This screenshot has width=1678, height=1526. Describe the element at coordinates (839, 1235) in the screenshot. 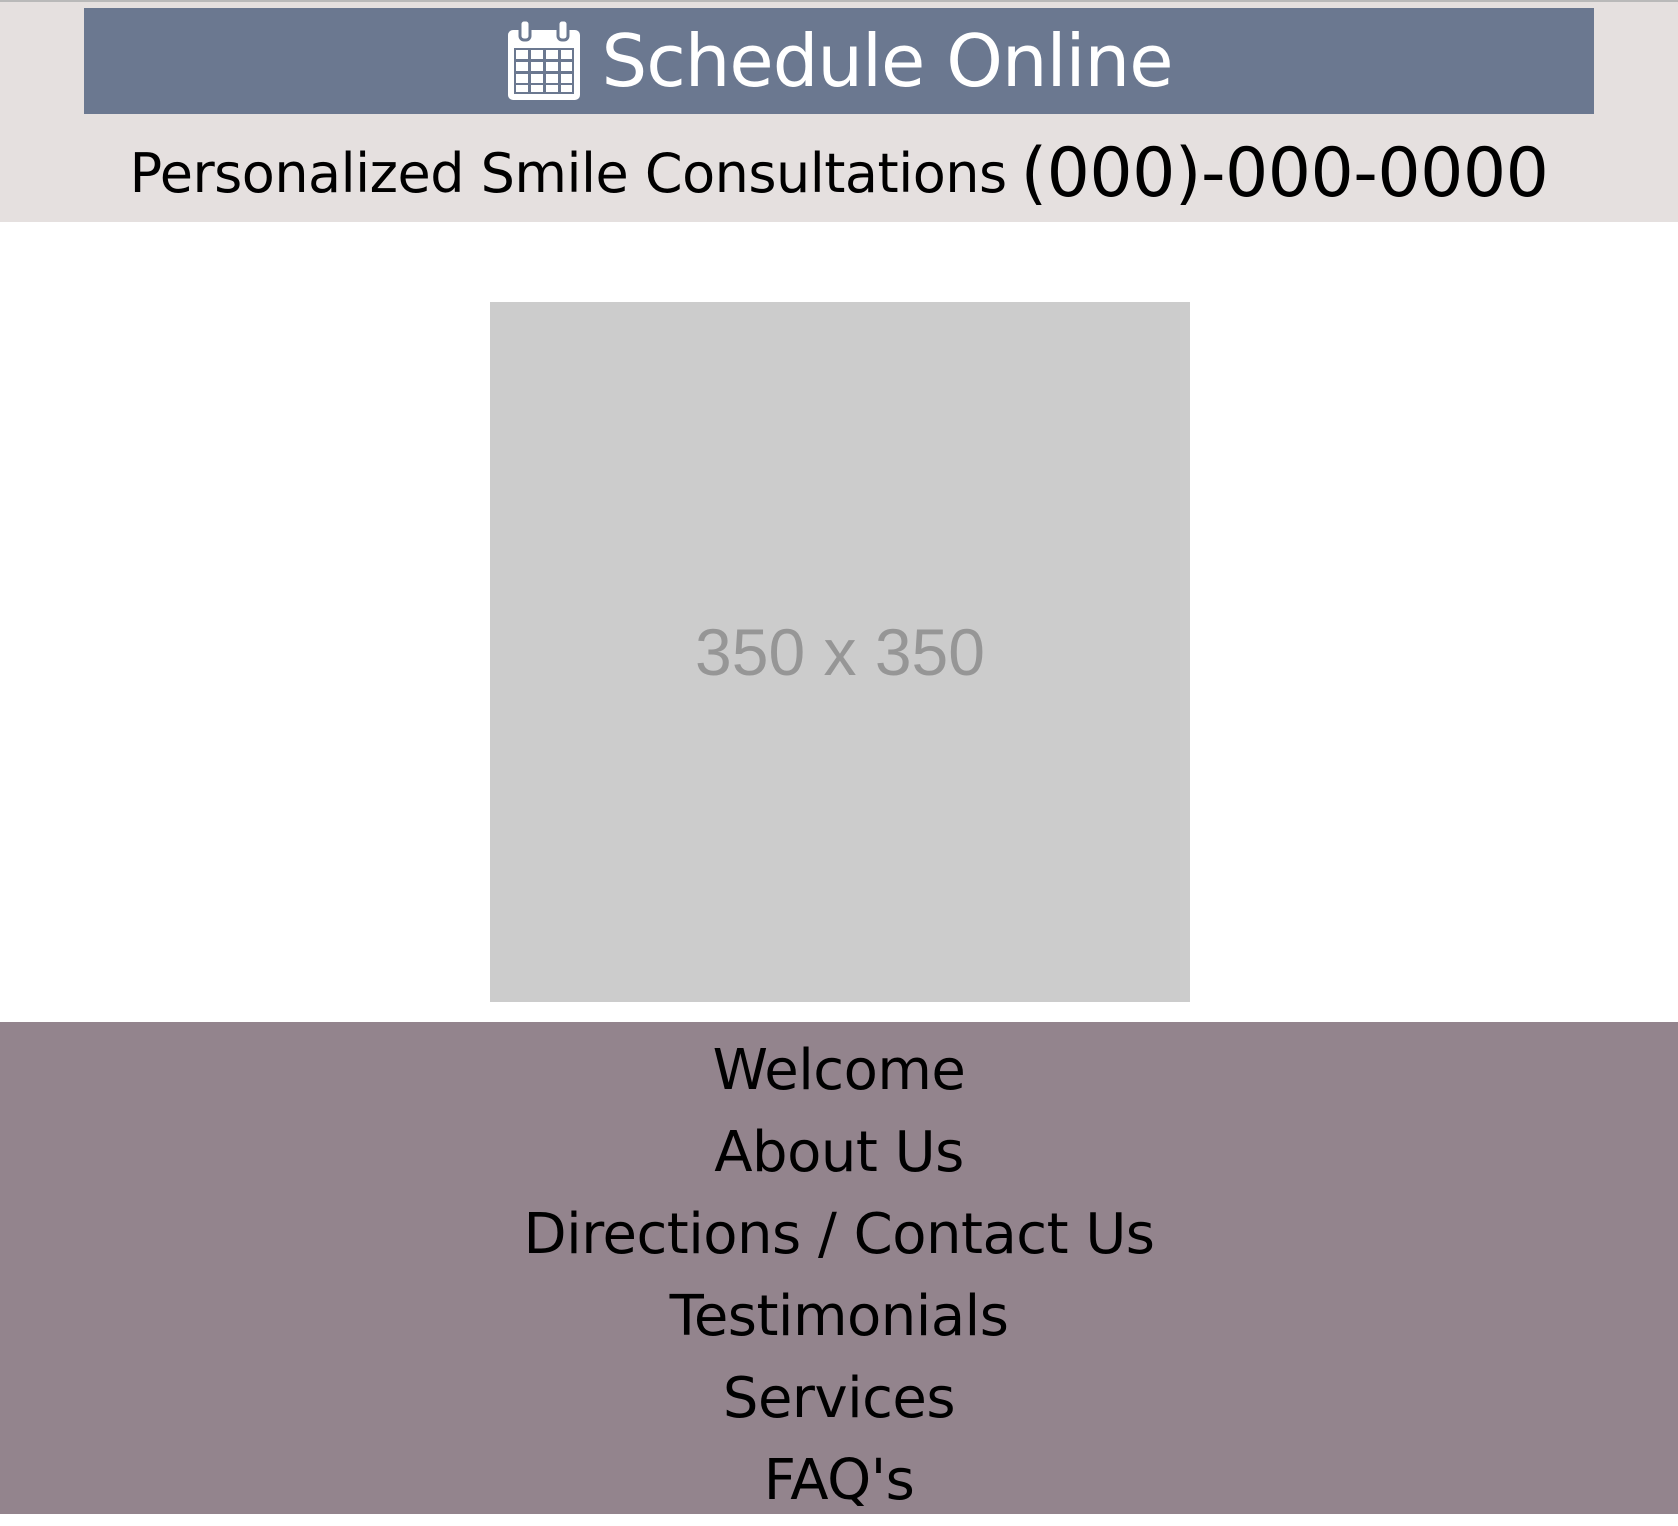

I see `nav-item-directions-contact: Directions / Contact Us` at that location.